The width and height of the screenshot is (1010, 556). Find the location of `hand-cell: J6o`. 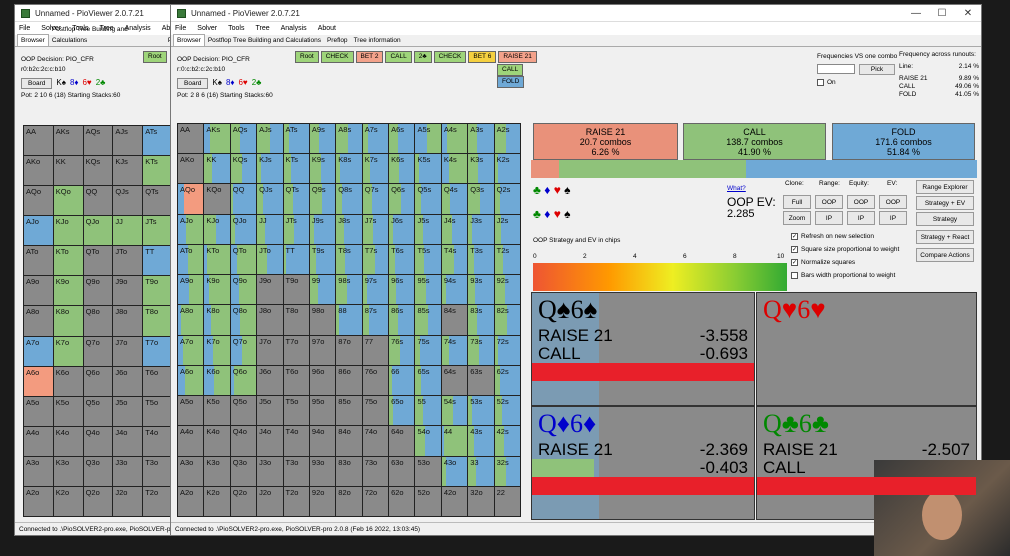

hand-cell: J6o is located at coordinates (128, 381).